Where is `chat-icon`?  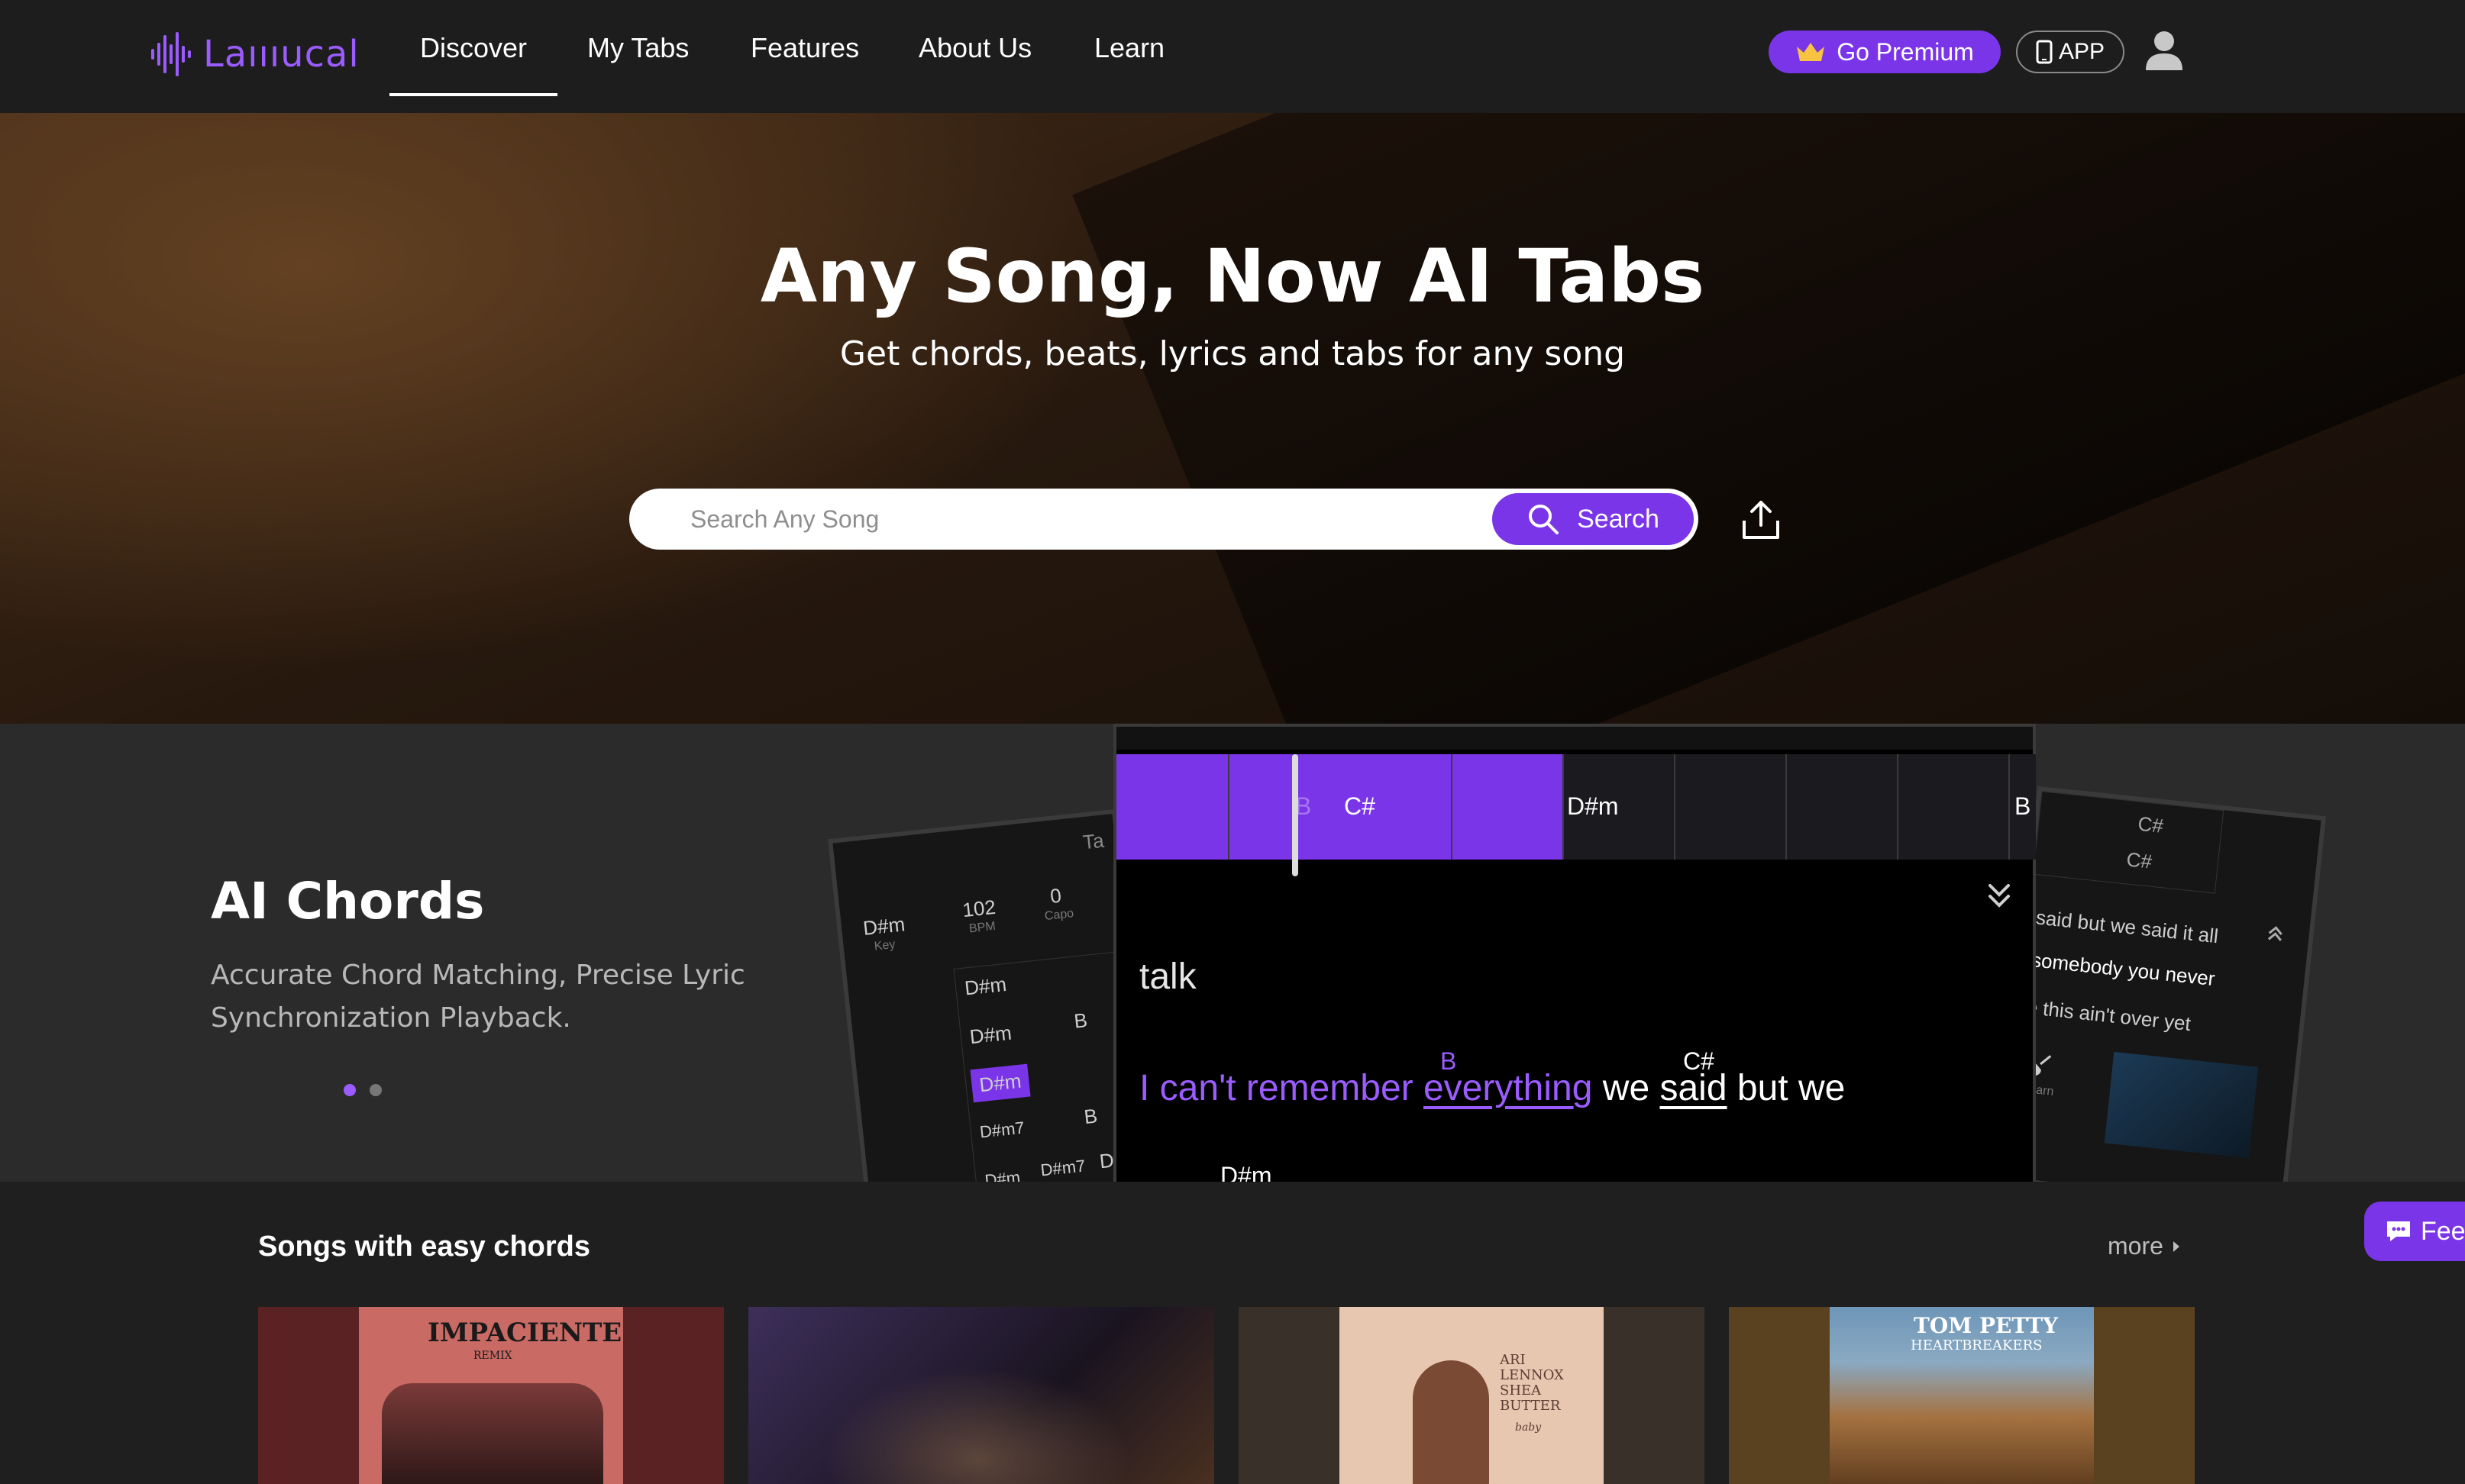
chat-icon is located at coordinates (2398, 1231).